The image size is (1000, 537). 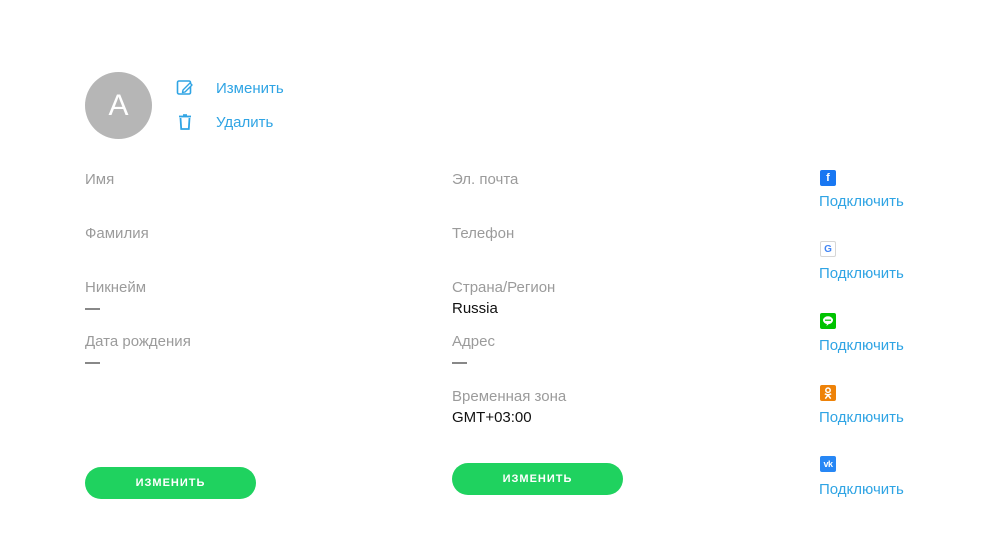 I want to click on odnoklassniki-icon, so click(x=828, y=393).